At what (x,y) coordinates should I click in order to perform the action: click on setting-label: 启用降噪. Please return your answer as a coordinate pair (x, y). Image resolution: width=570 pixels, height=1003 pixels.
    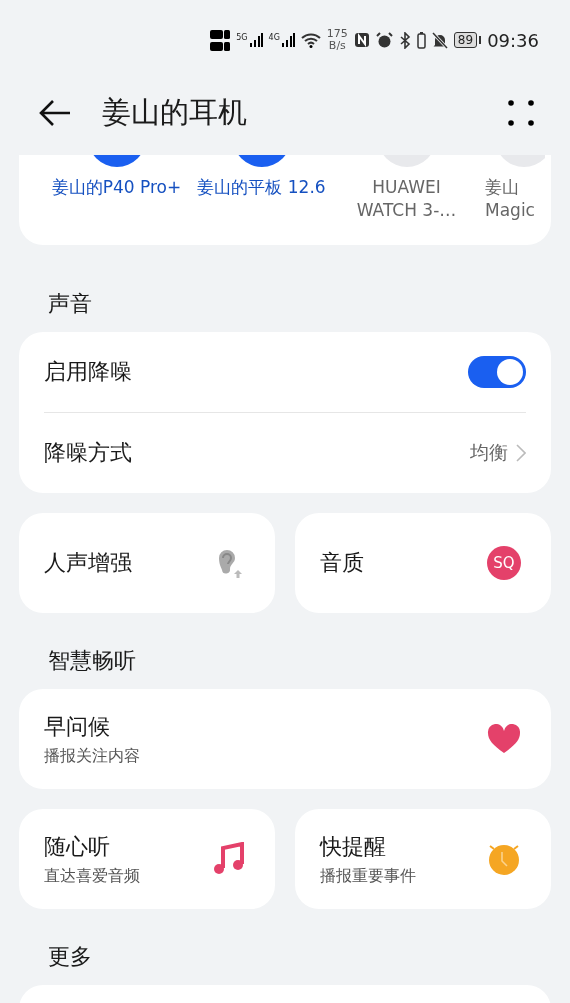
    Looking at the image, I should click on (88, 372).